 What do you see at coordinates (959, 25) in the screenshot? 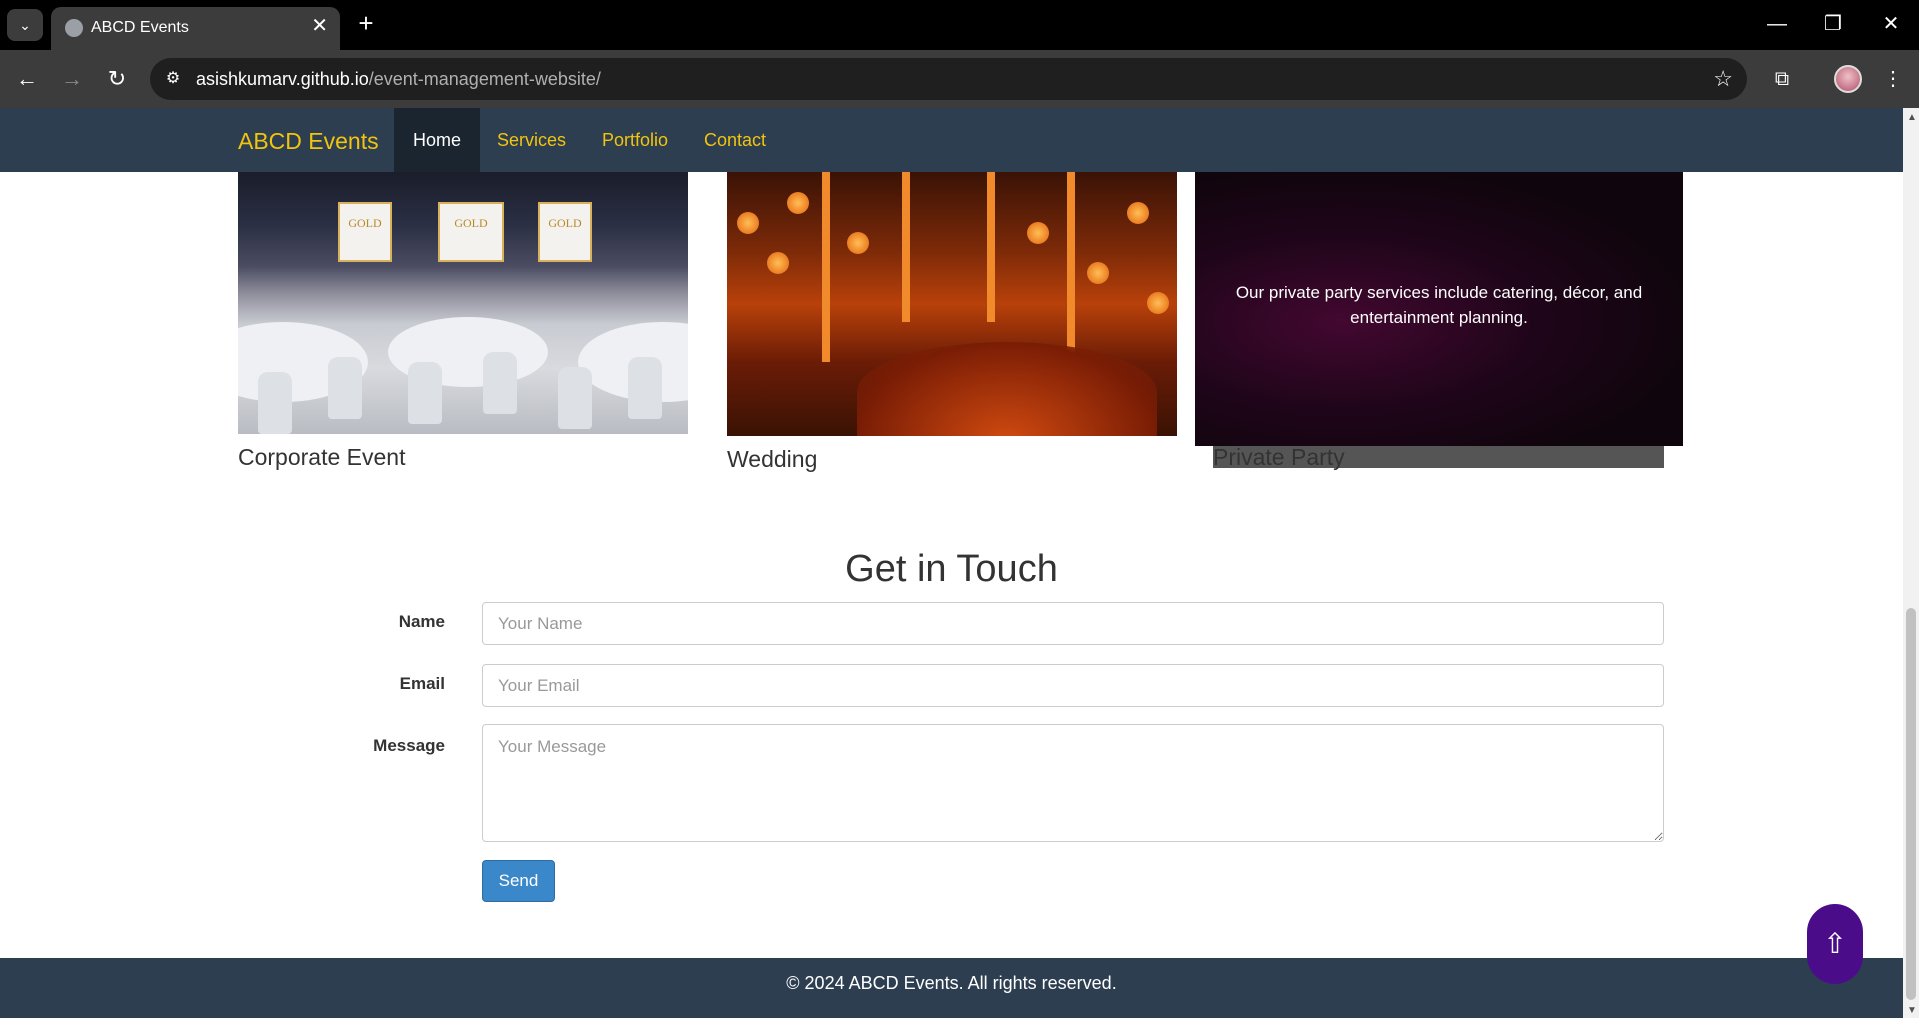
I see `browser-tabstrip: ⌄ ABCD Events ✕ + — ❐ ✕` at bounding box center [959, 25].